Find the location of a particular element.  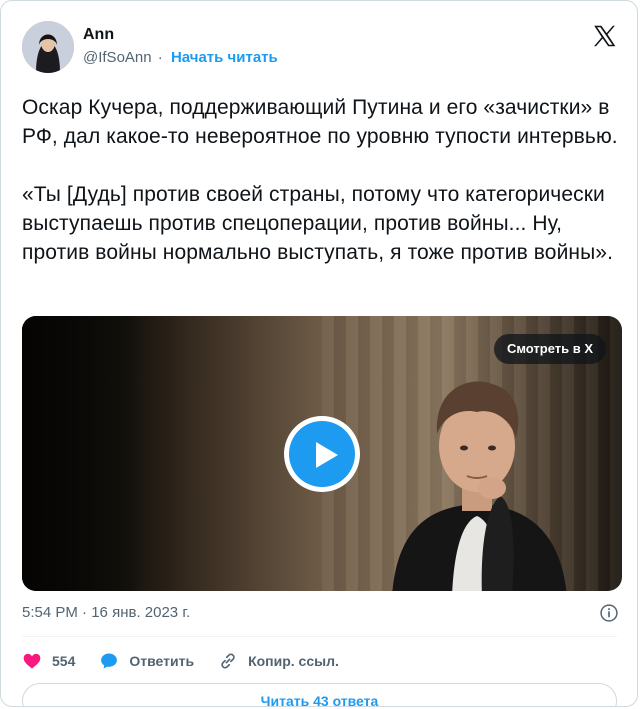

play-button is located at coordinates (322, 454).